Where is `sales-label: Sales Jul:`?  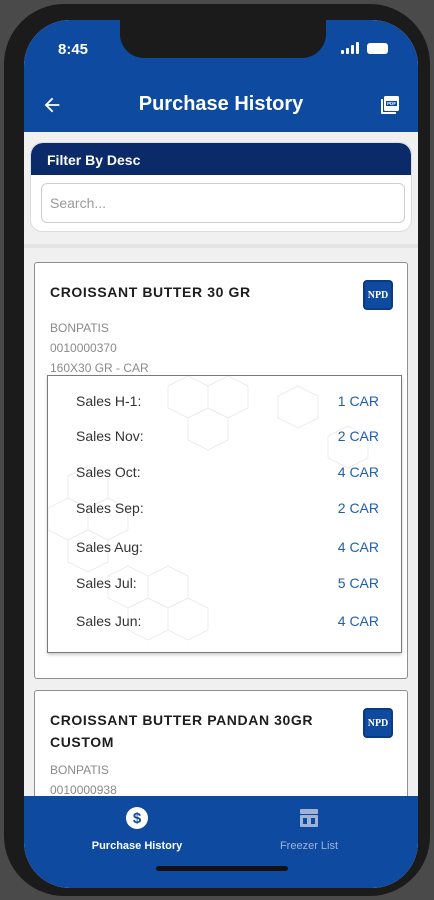
sales-label: Sales Jul: is located at coordinates (106, 583).